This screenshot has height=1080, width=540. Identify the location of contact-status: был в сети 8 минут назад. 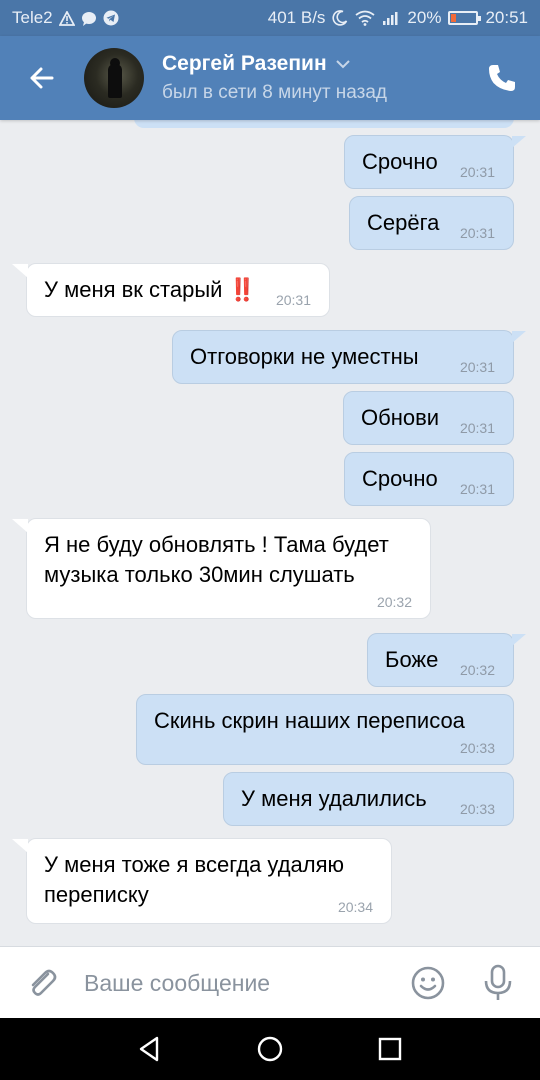
(275, 92).